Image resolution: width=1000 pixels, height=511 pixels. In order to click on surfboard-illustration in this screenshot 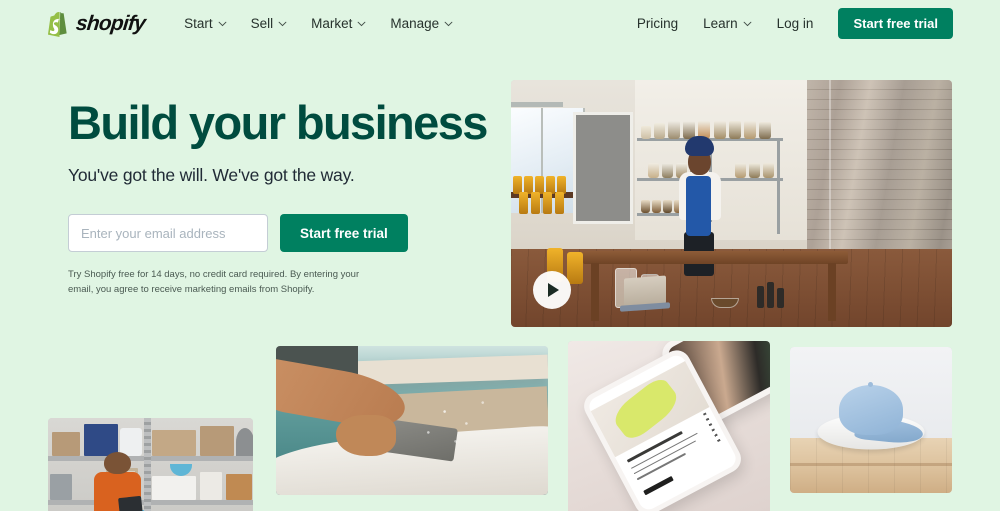, I will do `click(412, 420)`.